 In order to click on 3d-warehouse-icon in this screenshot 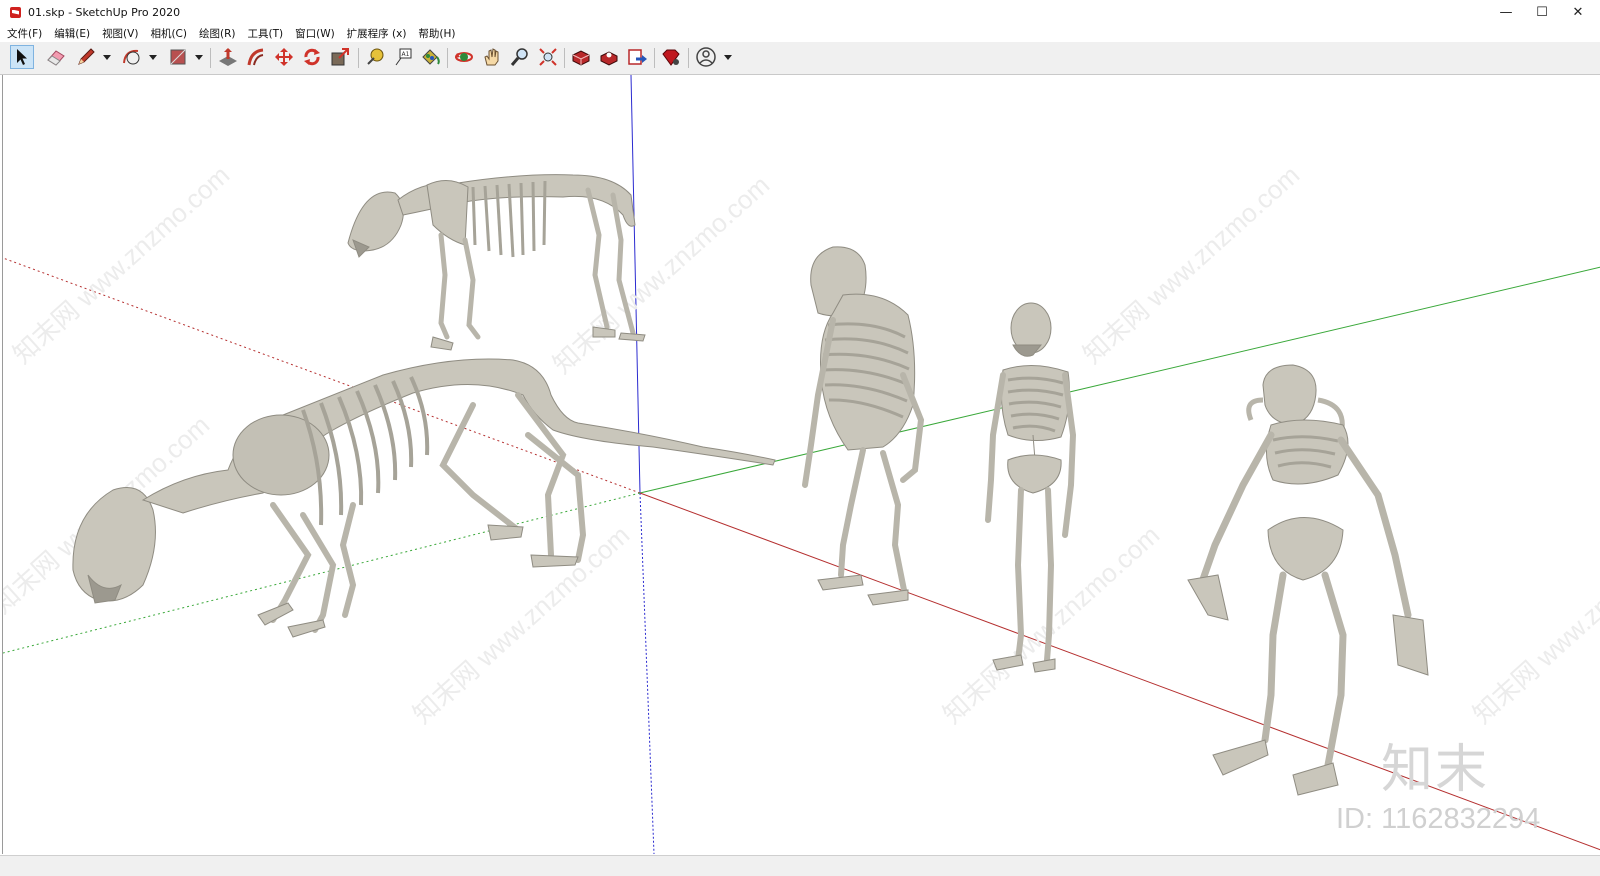, I will do `click(581, 57)`.